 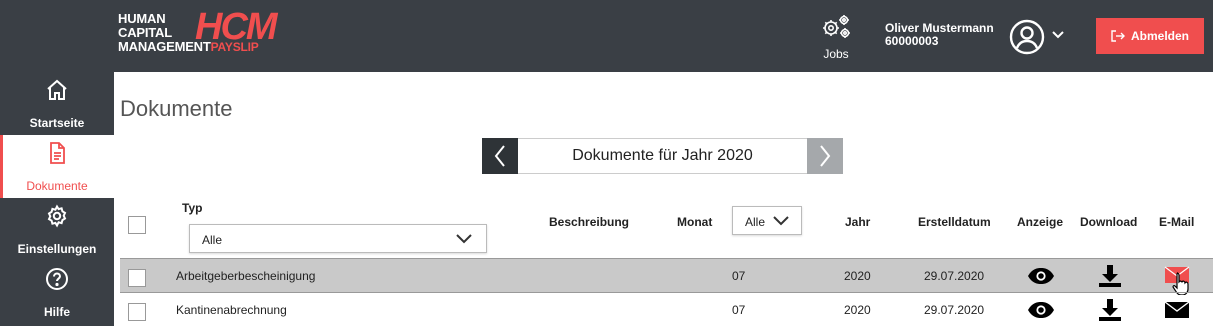 What do you see at coordinates (192, 208) in the screenshot?
I see `column-header-typ: Typ` at bounding box center [192, 208].